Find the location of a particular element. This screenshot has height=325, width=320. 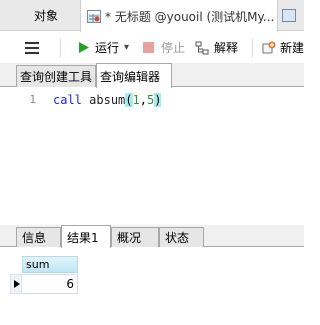

toolbar: 运行 ▾ 停止 解释 新建 is located at coordinates (152, 47).